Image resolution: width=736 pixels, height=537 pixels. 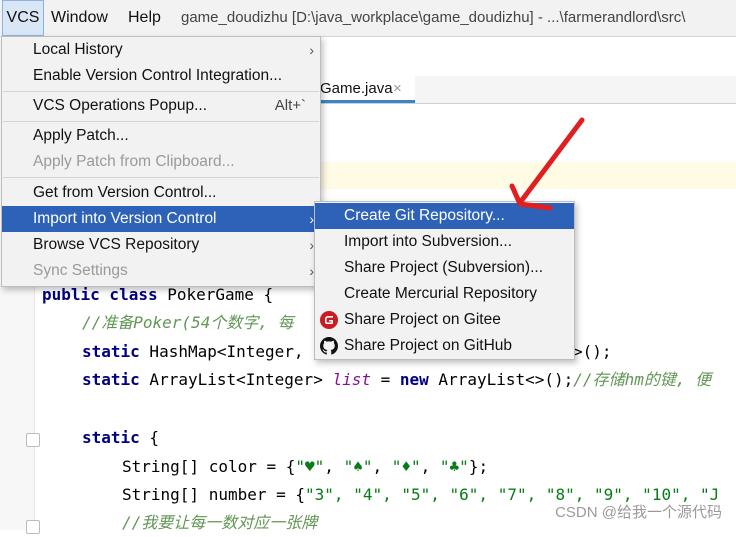 I want to click on chevron-right-icon: ›, so click(x=311, y=50).